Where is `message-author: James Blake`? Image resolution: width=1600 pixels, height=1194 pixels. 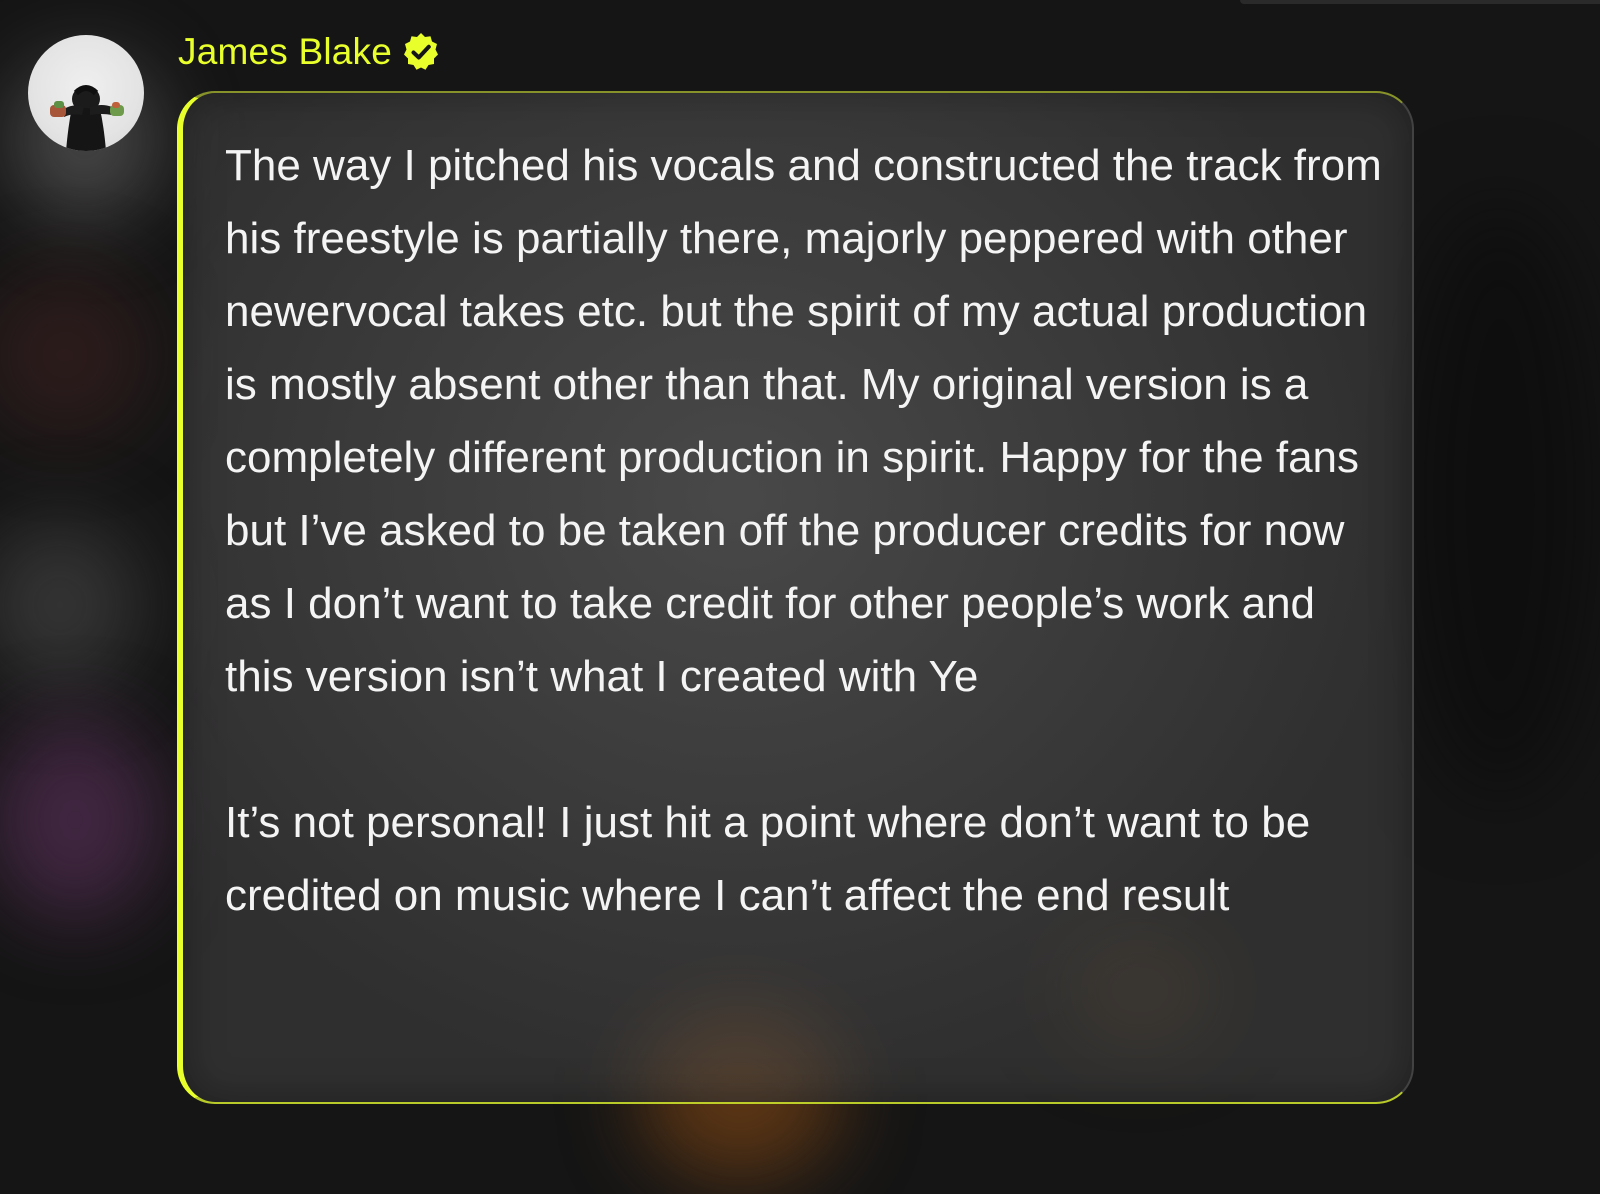
message-author: James Blake is located at coordinates (310, 52).